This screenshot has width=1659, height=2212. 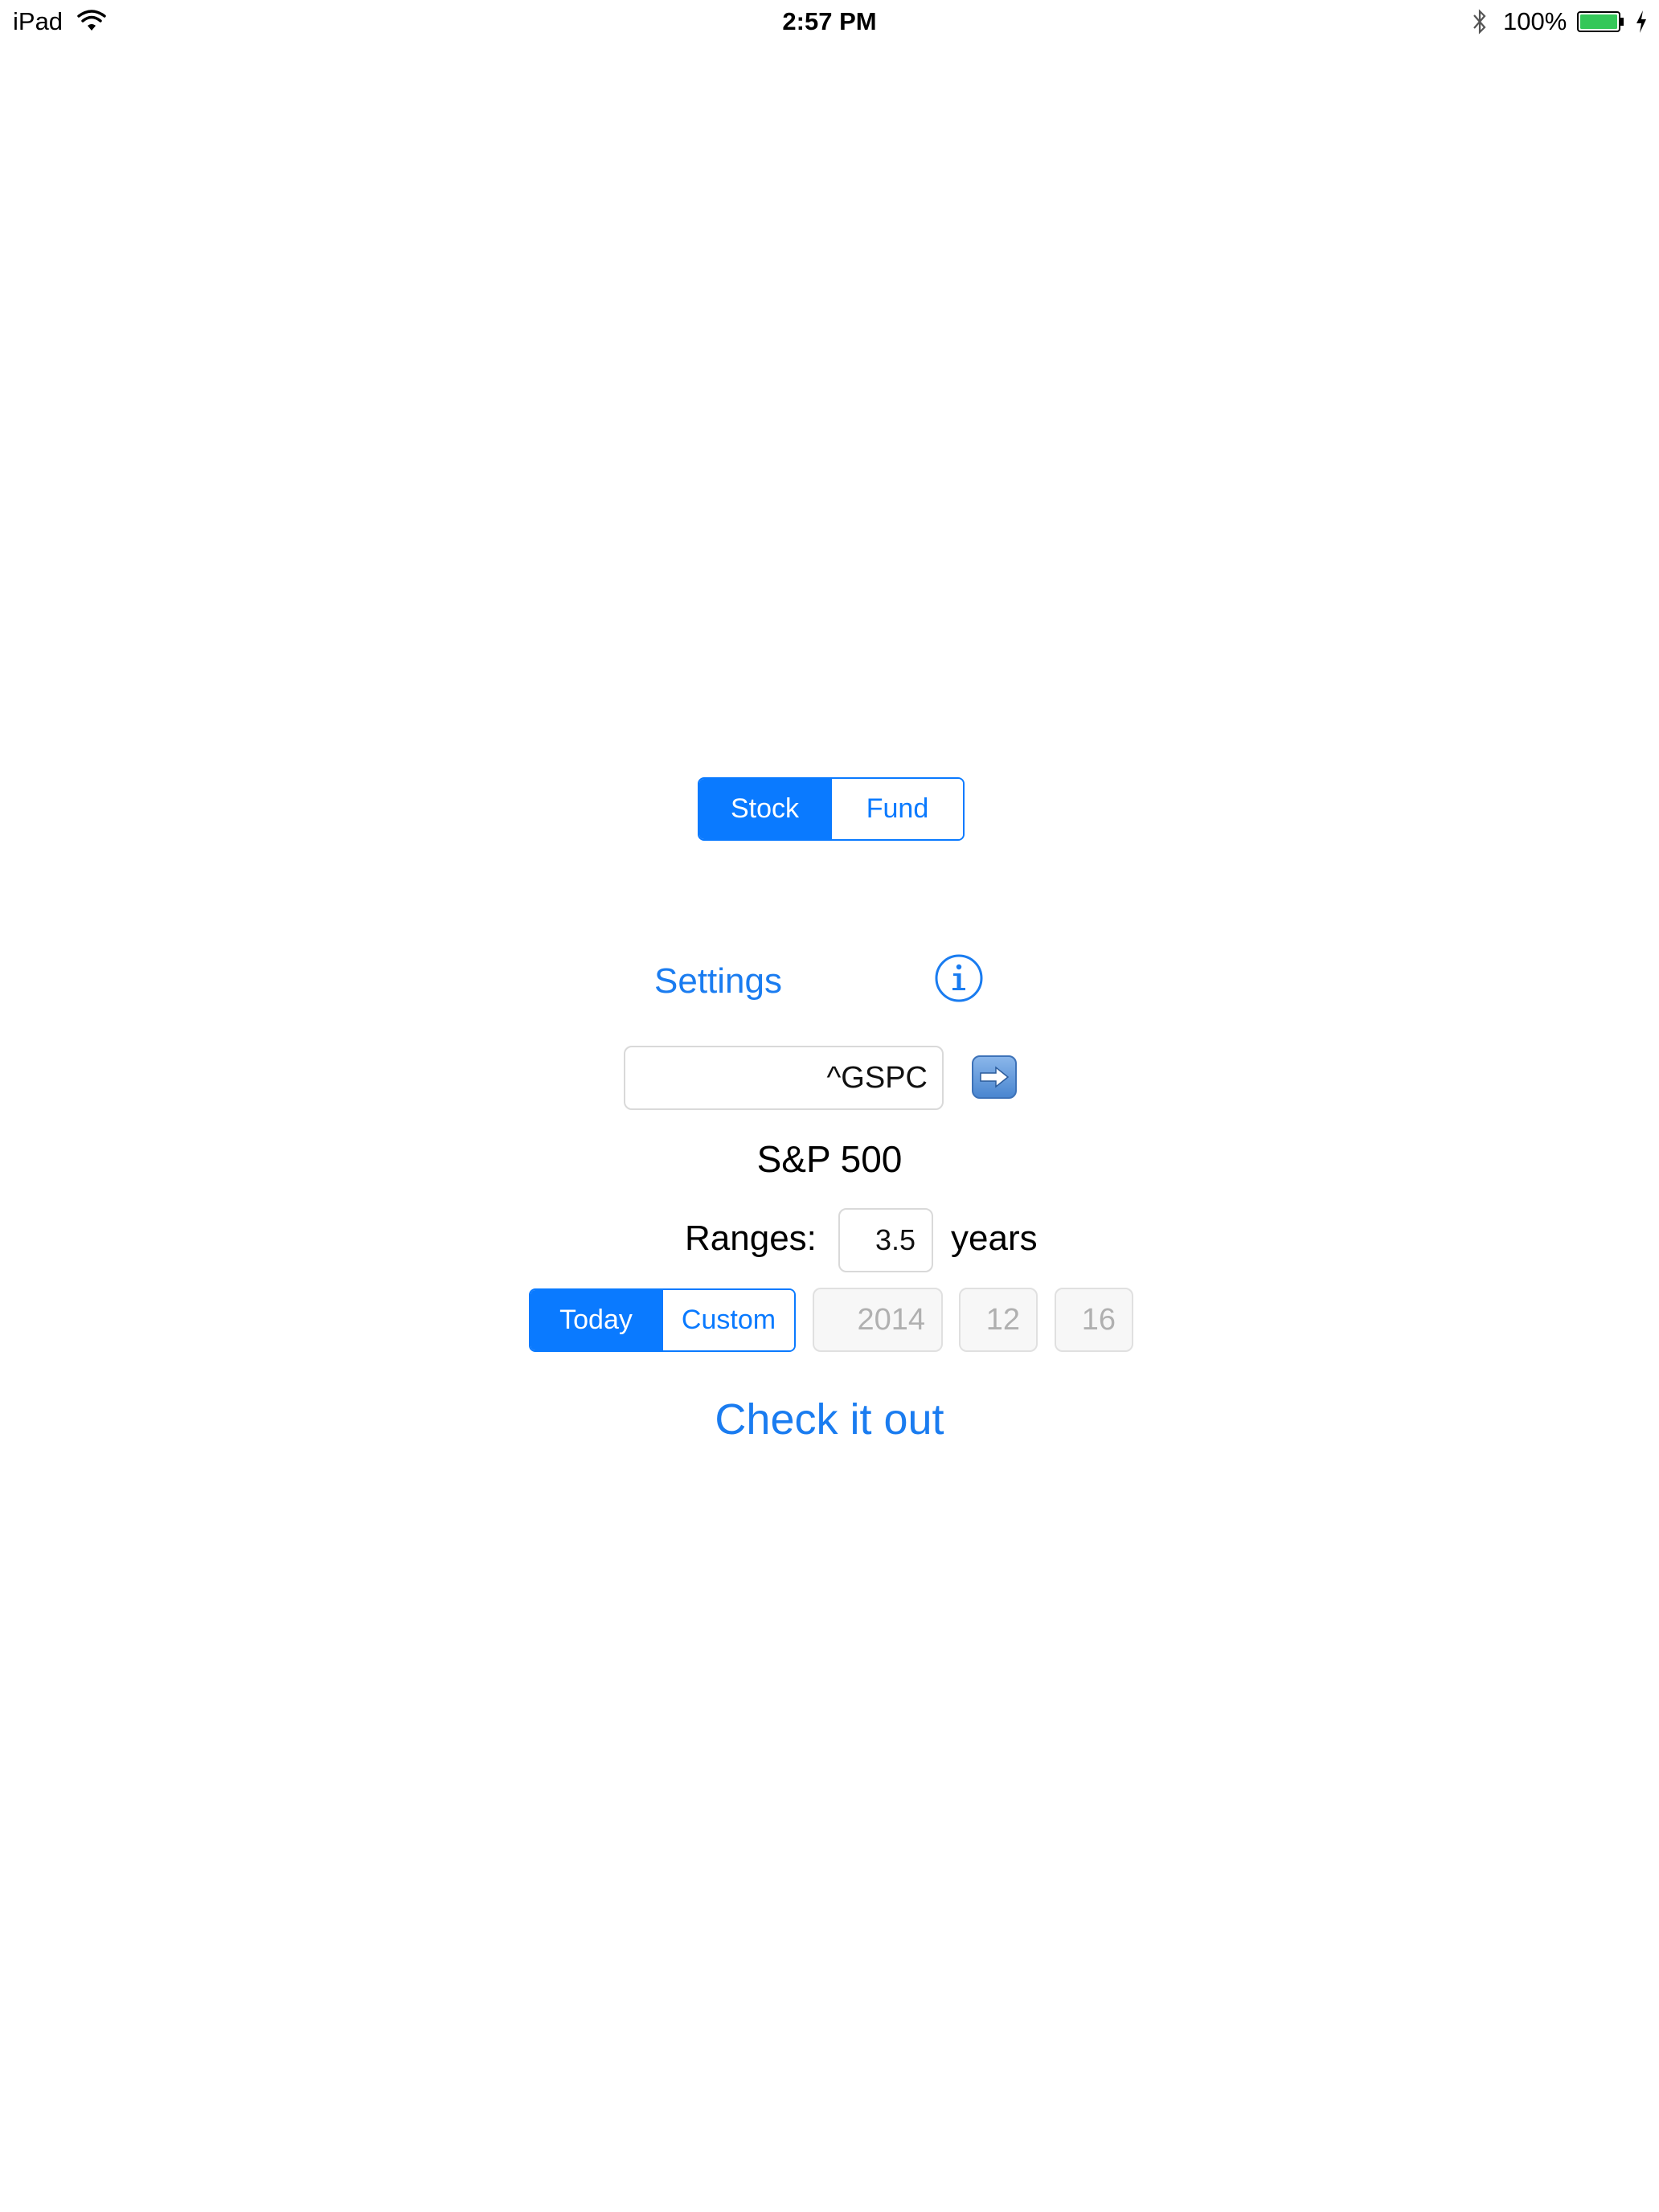 I want to click on battery-icon, so click(x=1600, y=21).